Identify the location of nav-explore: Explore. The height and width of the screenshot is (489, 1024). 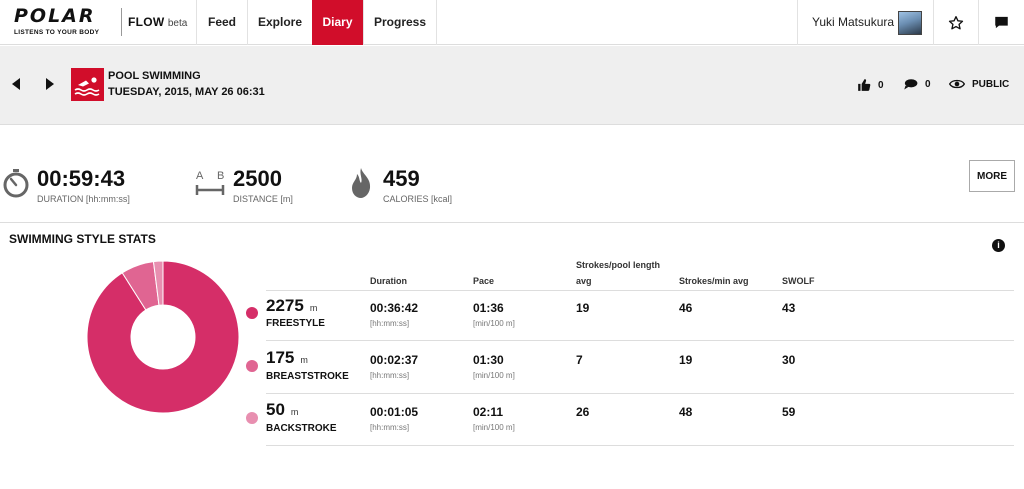
(279, 22).